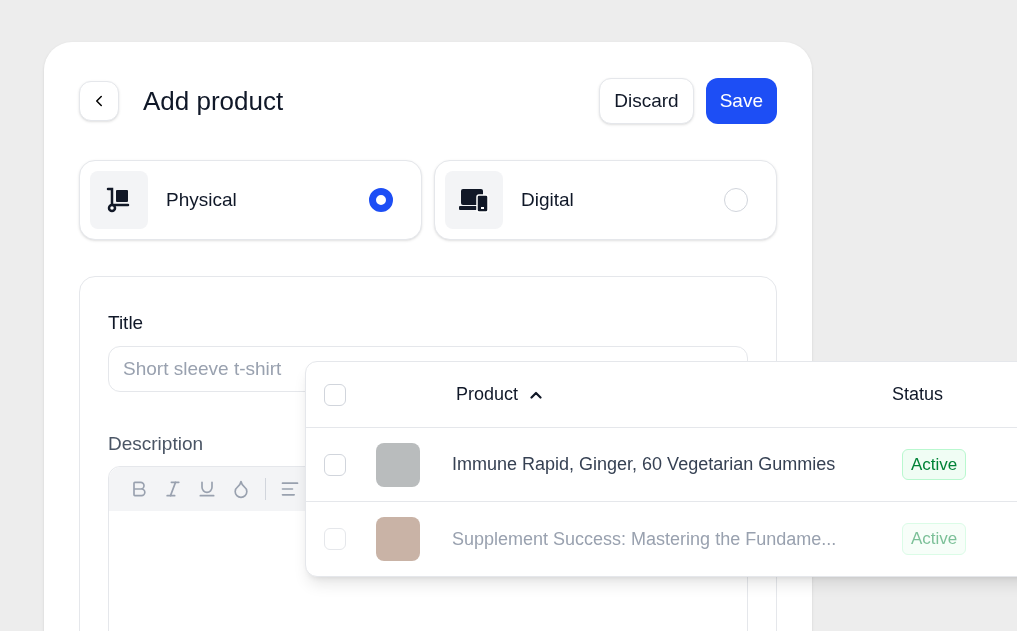  Describe the element at coordinates (918, 394) in the screenshot. I see `column-header: Status` at that location.